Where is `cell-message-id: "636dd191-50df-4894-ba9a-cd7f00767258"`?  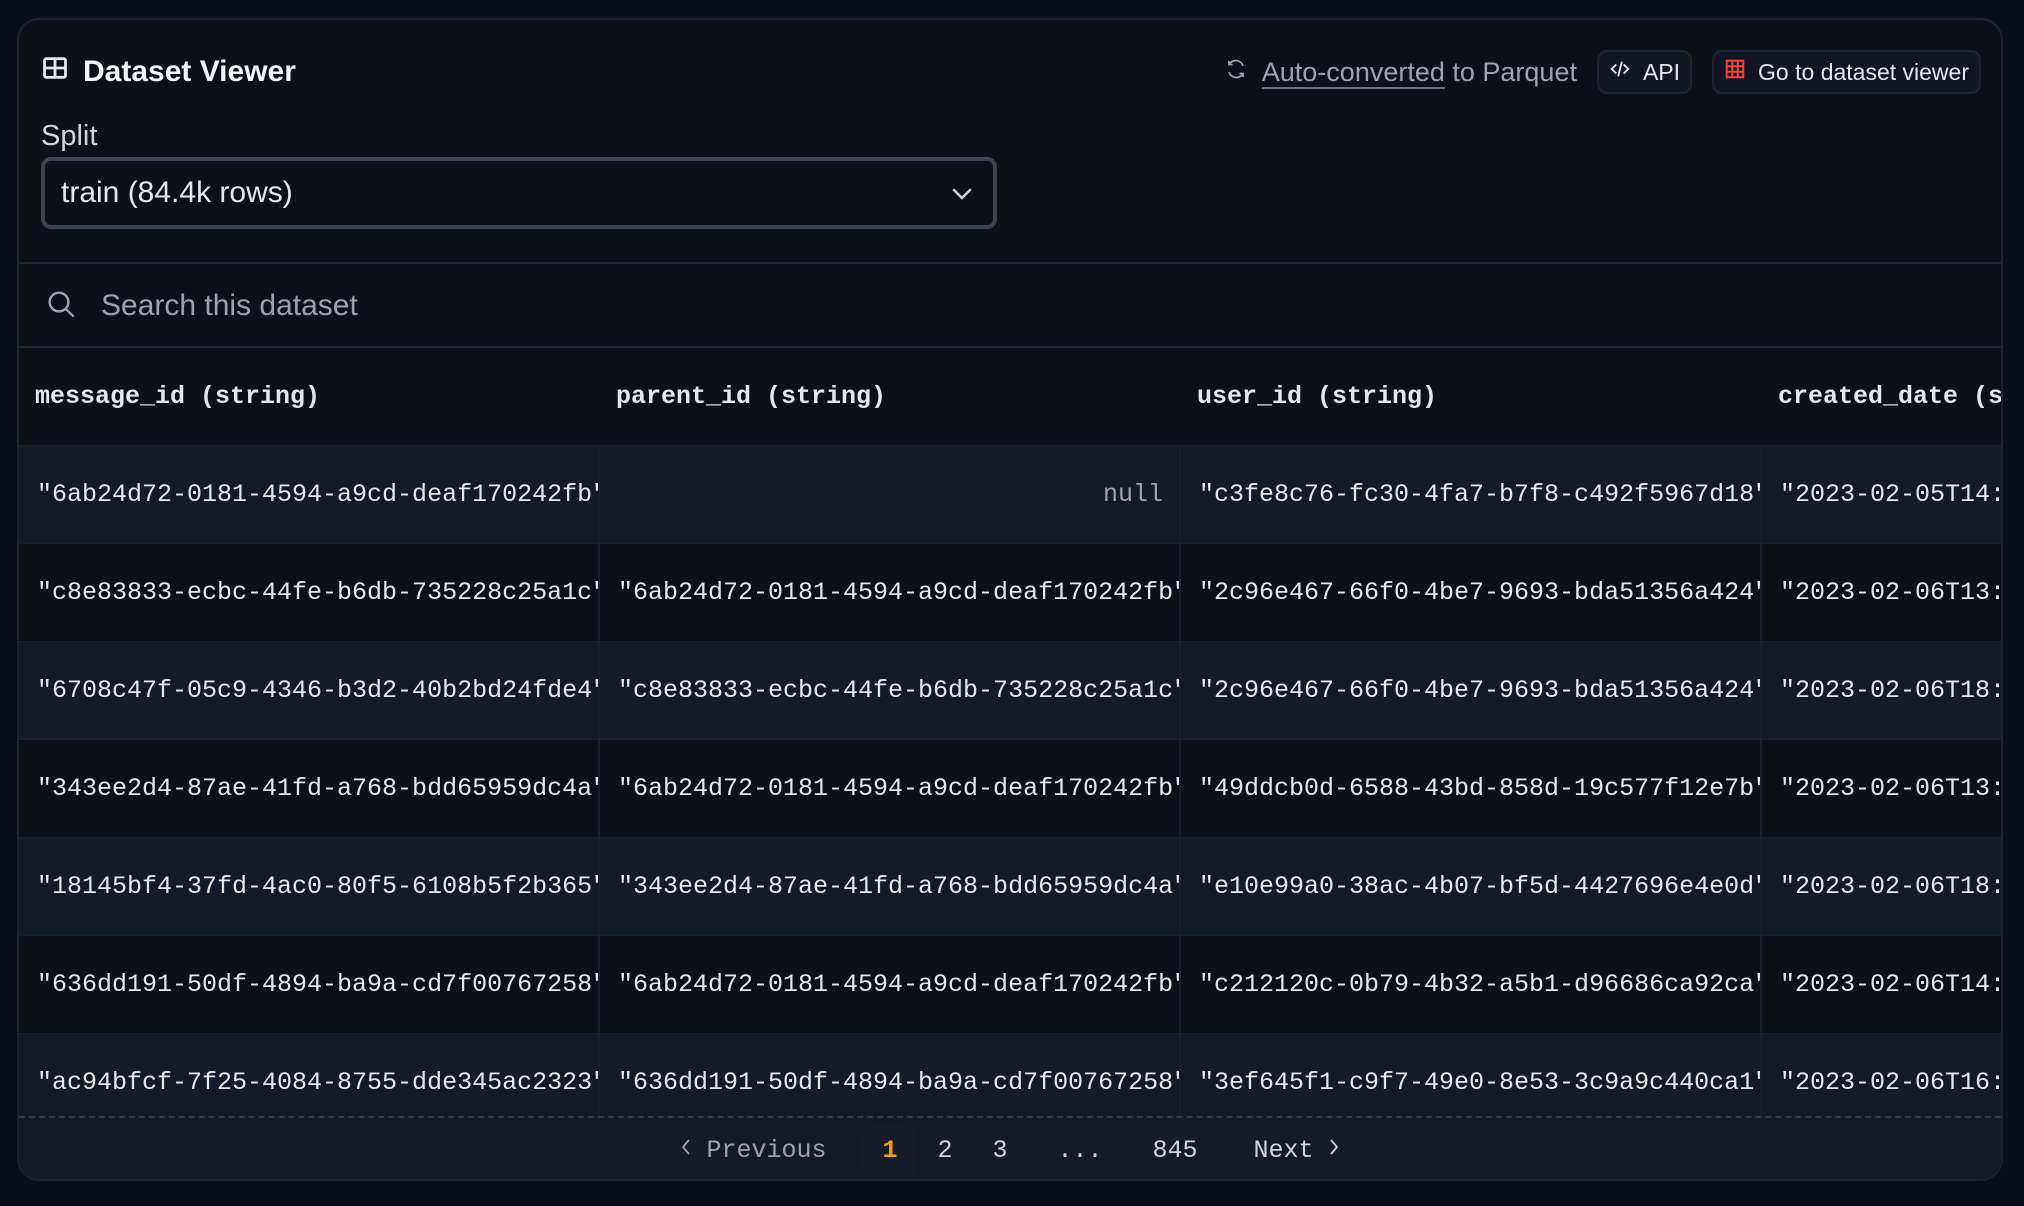
cell-message-id: "636dd191-50df-4894-ba9a-cd7f00767258" is located at coordinates (309, 984).